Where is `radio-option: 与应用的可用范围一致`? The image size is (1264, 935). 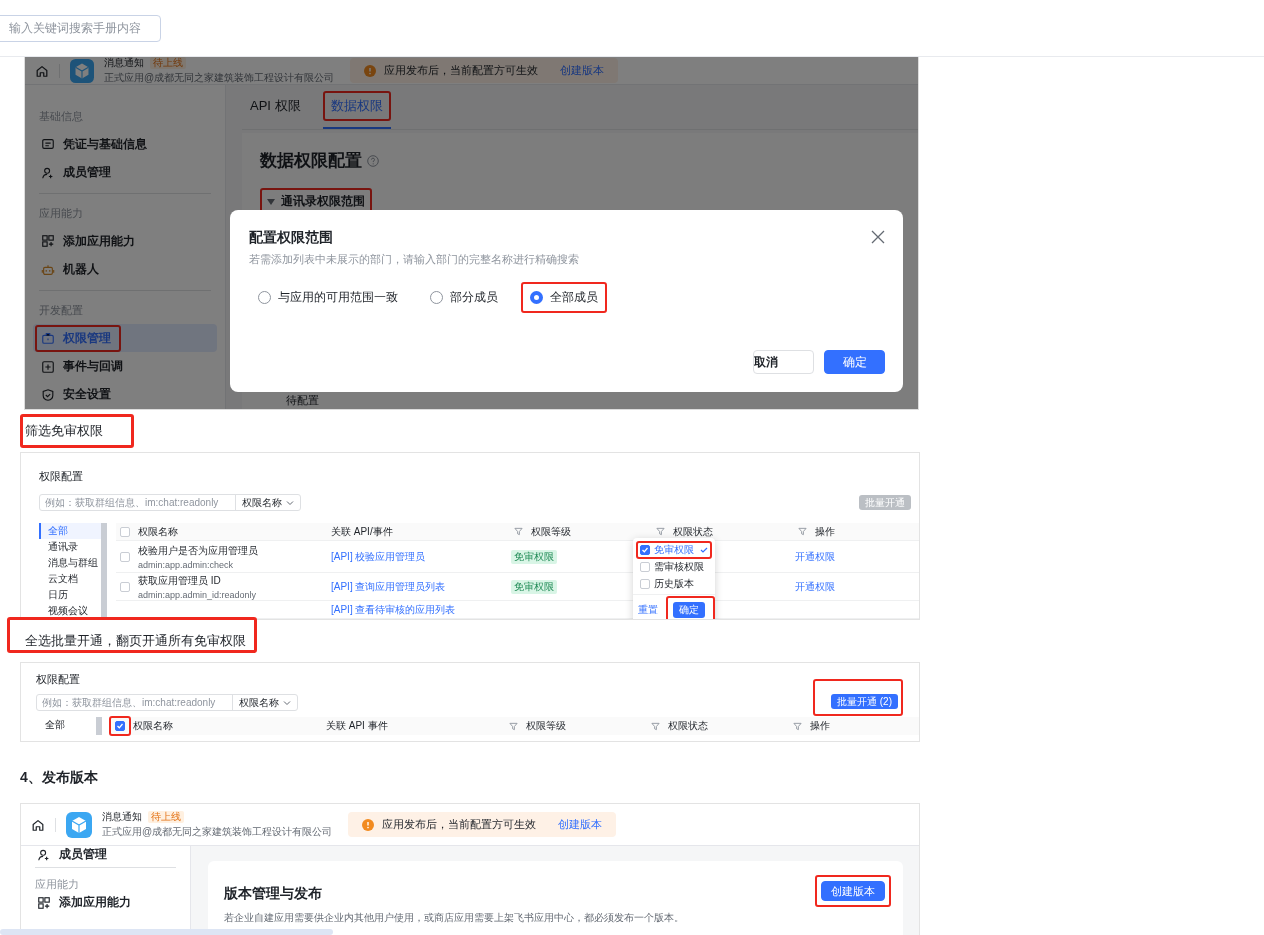 radio-option: 与应用的可用范围一致 is located at coordinates (328, 297).